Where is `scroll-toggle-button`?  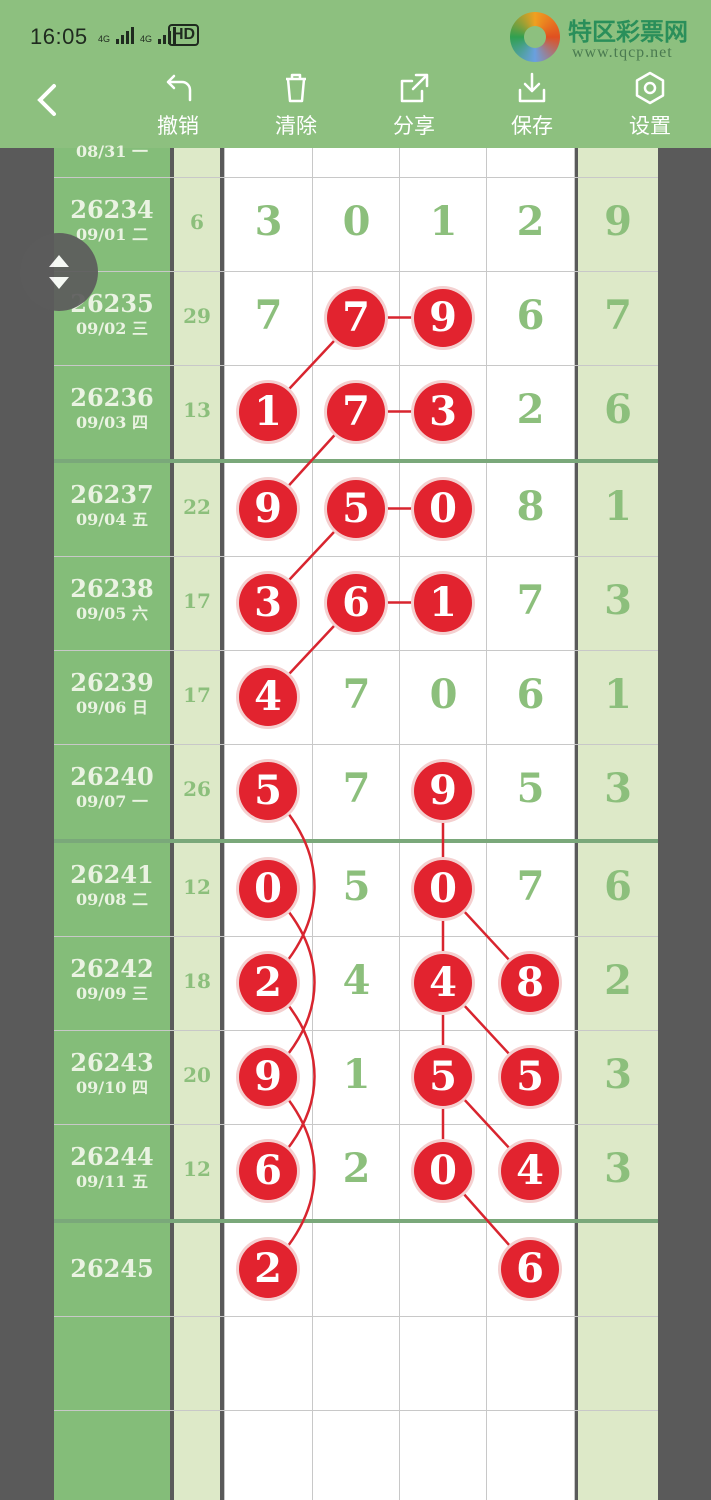 scroll-toggle-button is located at coordinates (59, 272).